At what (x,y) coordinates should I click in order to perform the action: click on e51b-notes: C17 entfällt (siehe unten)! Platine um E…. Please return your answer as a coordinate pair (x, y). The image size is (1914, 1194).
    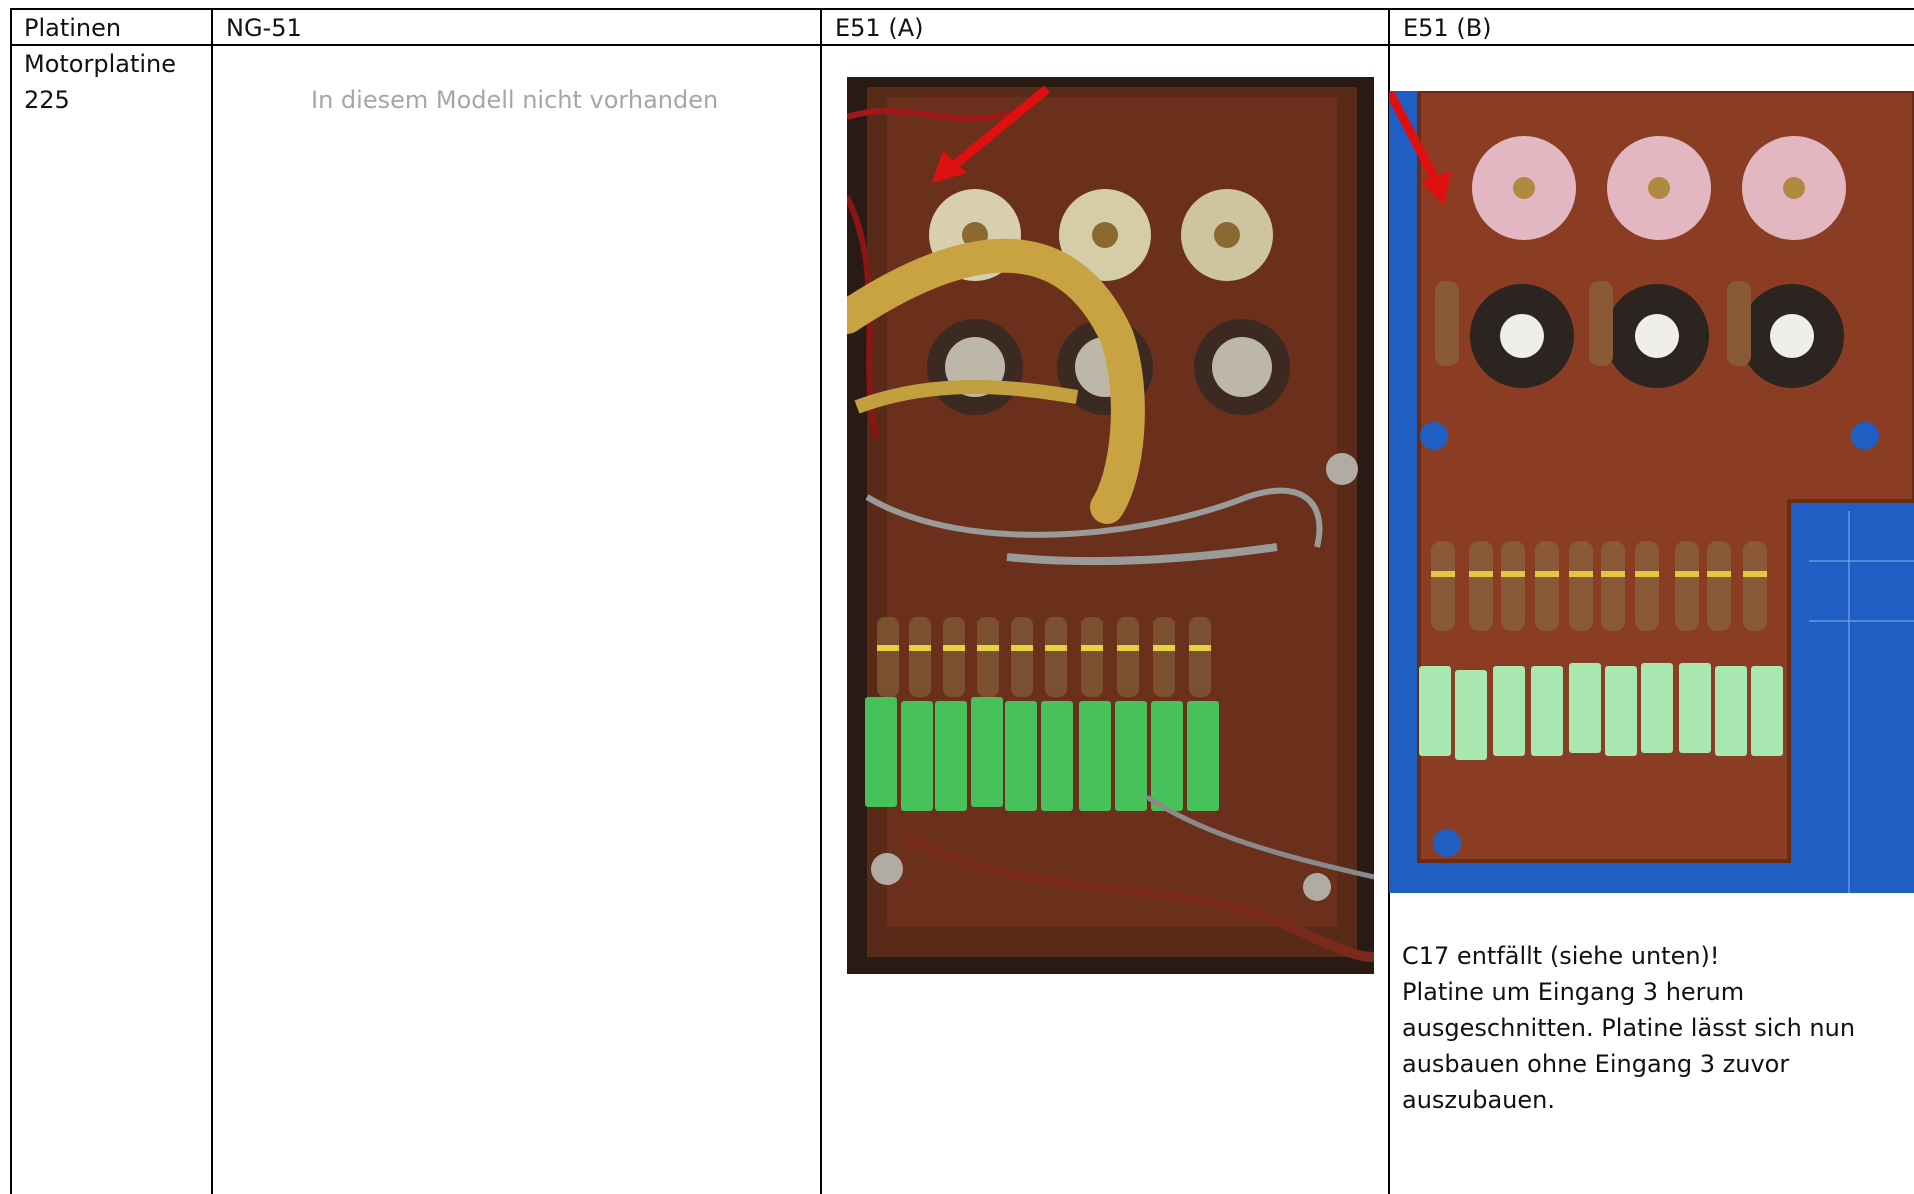
    Looking at the image, I should click on (1642, 1028).